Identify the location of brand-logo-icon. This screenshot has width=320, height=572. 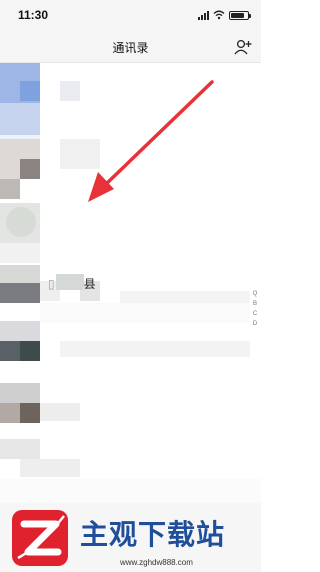
(40, 538).